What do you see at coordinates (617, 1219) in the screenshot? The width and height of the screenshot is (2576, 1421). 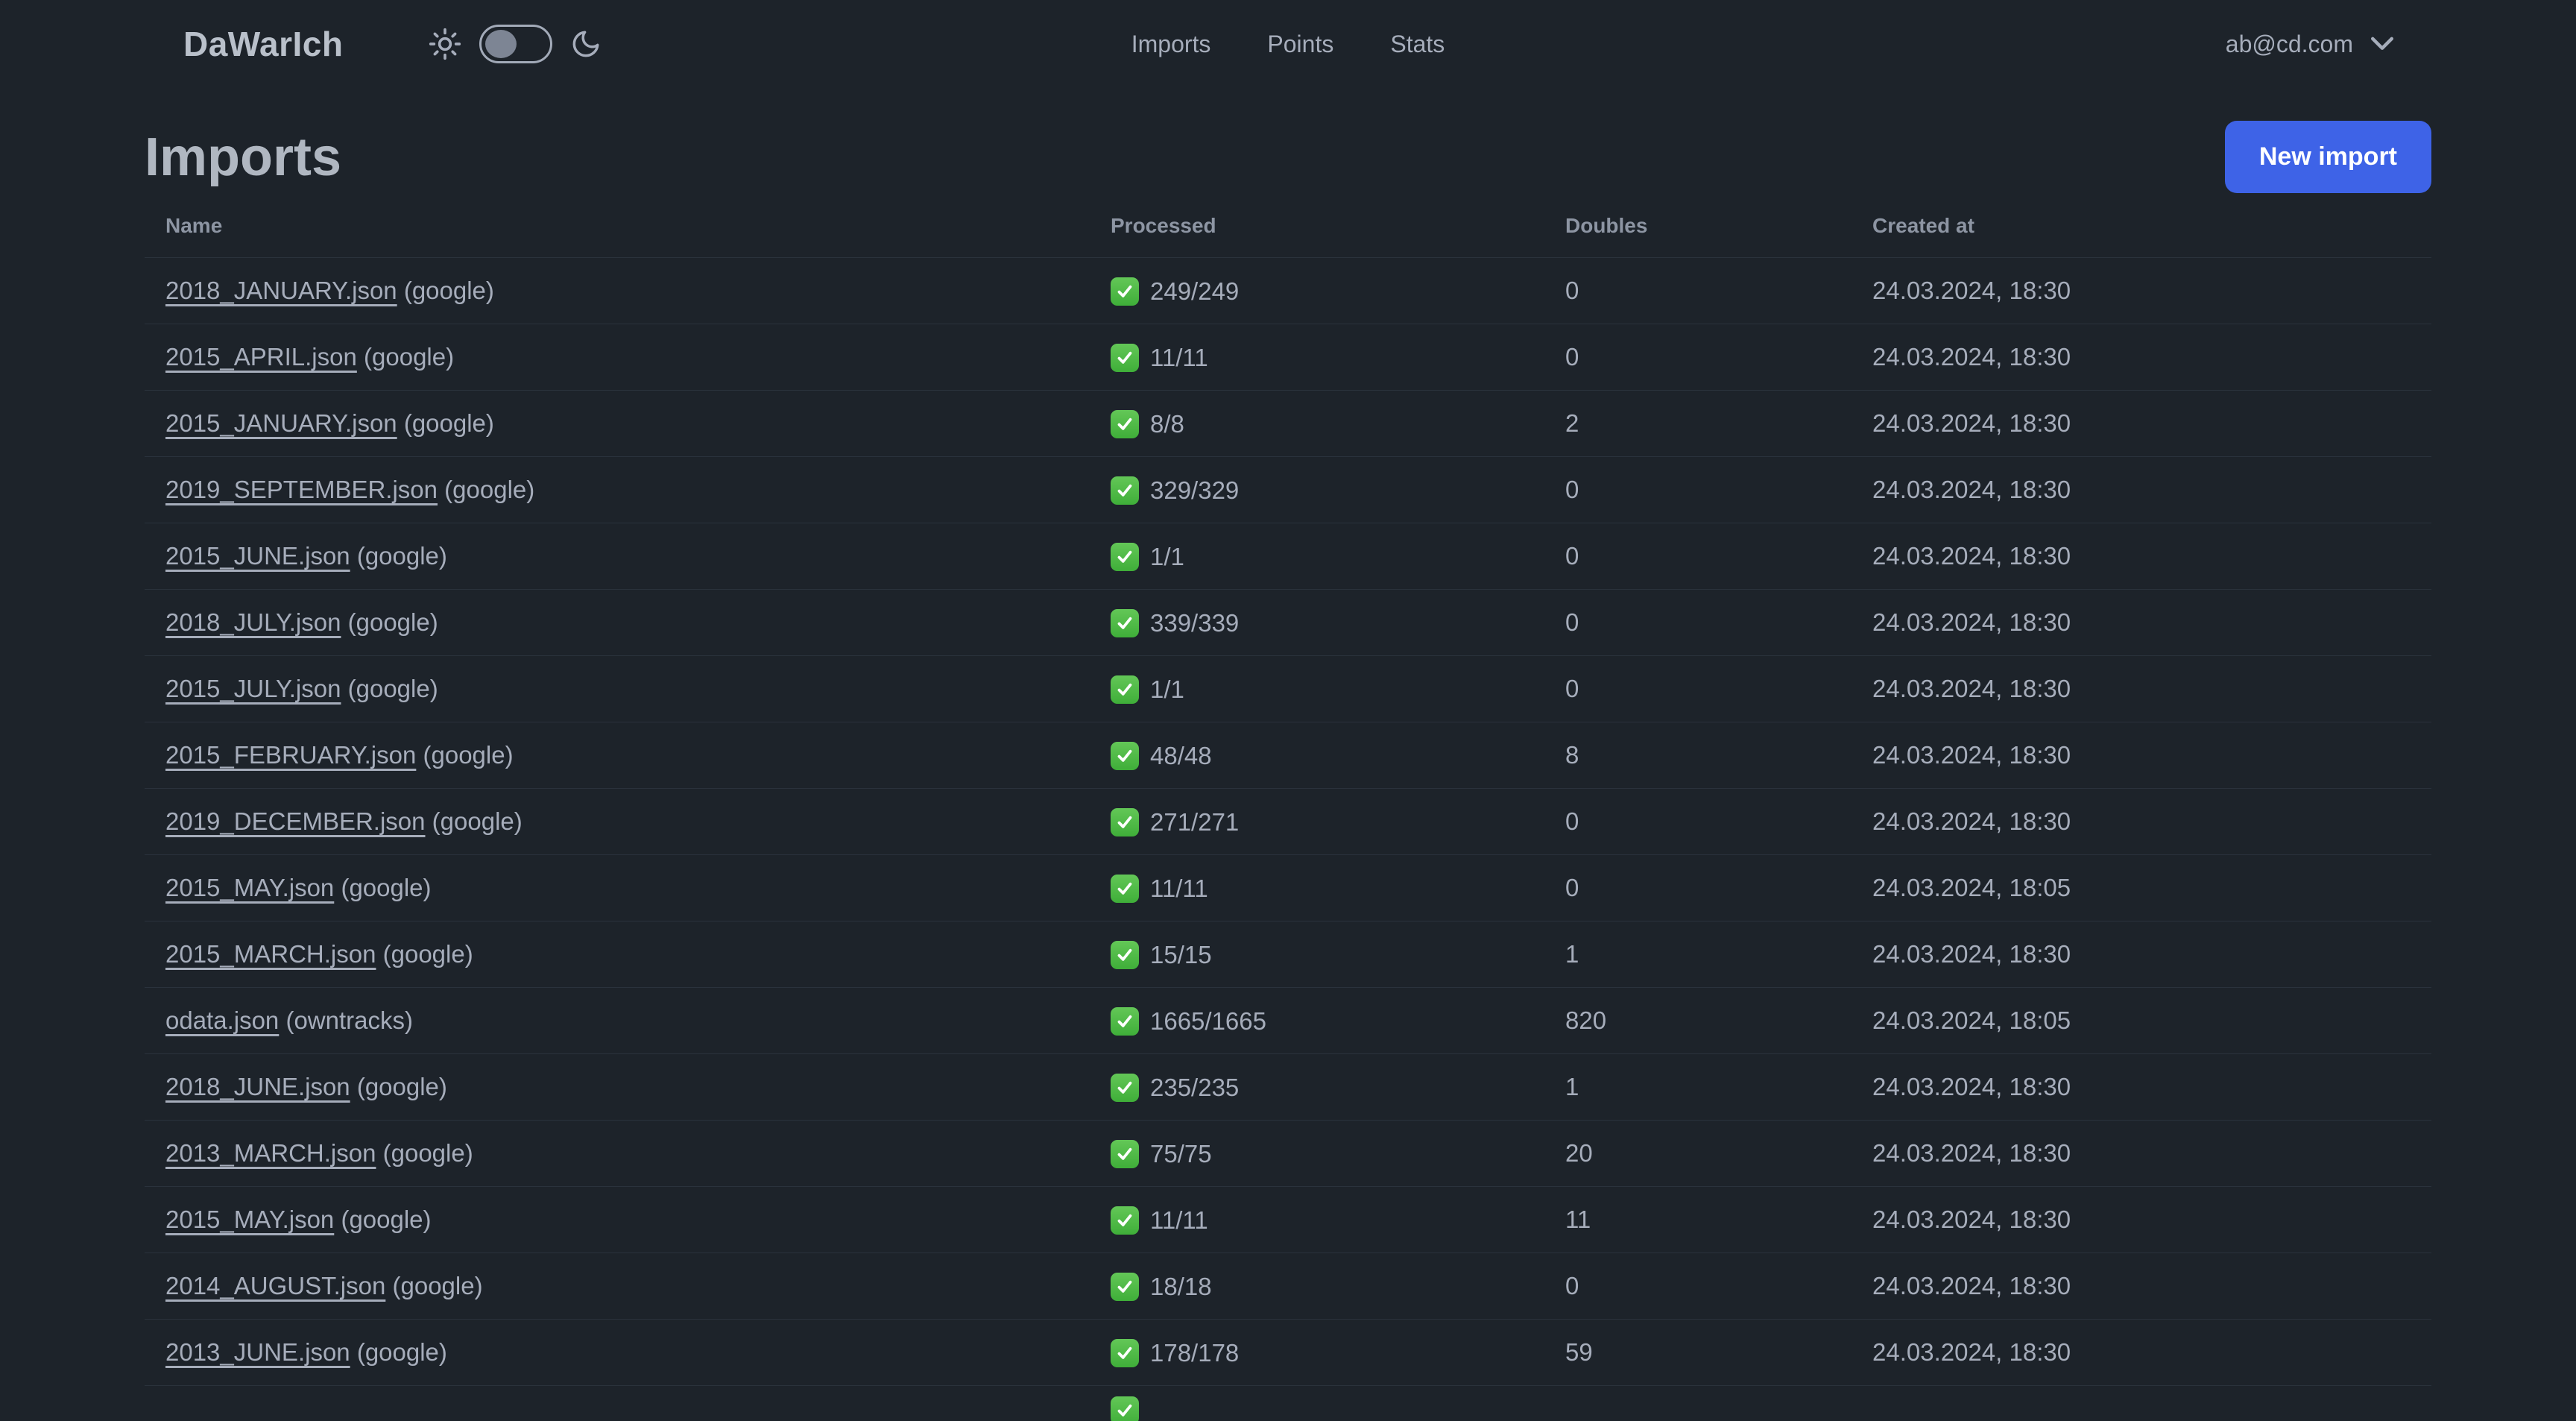 I see `name-cell: 2015_MAY.json (google)` at bounding box center [617, 1219].